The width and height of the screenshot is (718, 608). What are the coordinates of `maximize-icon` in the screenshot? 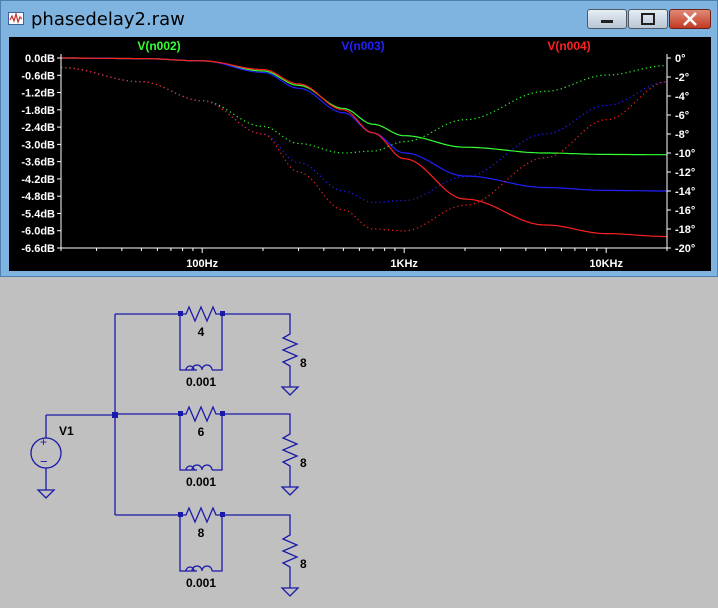 It's located at (648, 19).